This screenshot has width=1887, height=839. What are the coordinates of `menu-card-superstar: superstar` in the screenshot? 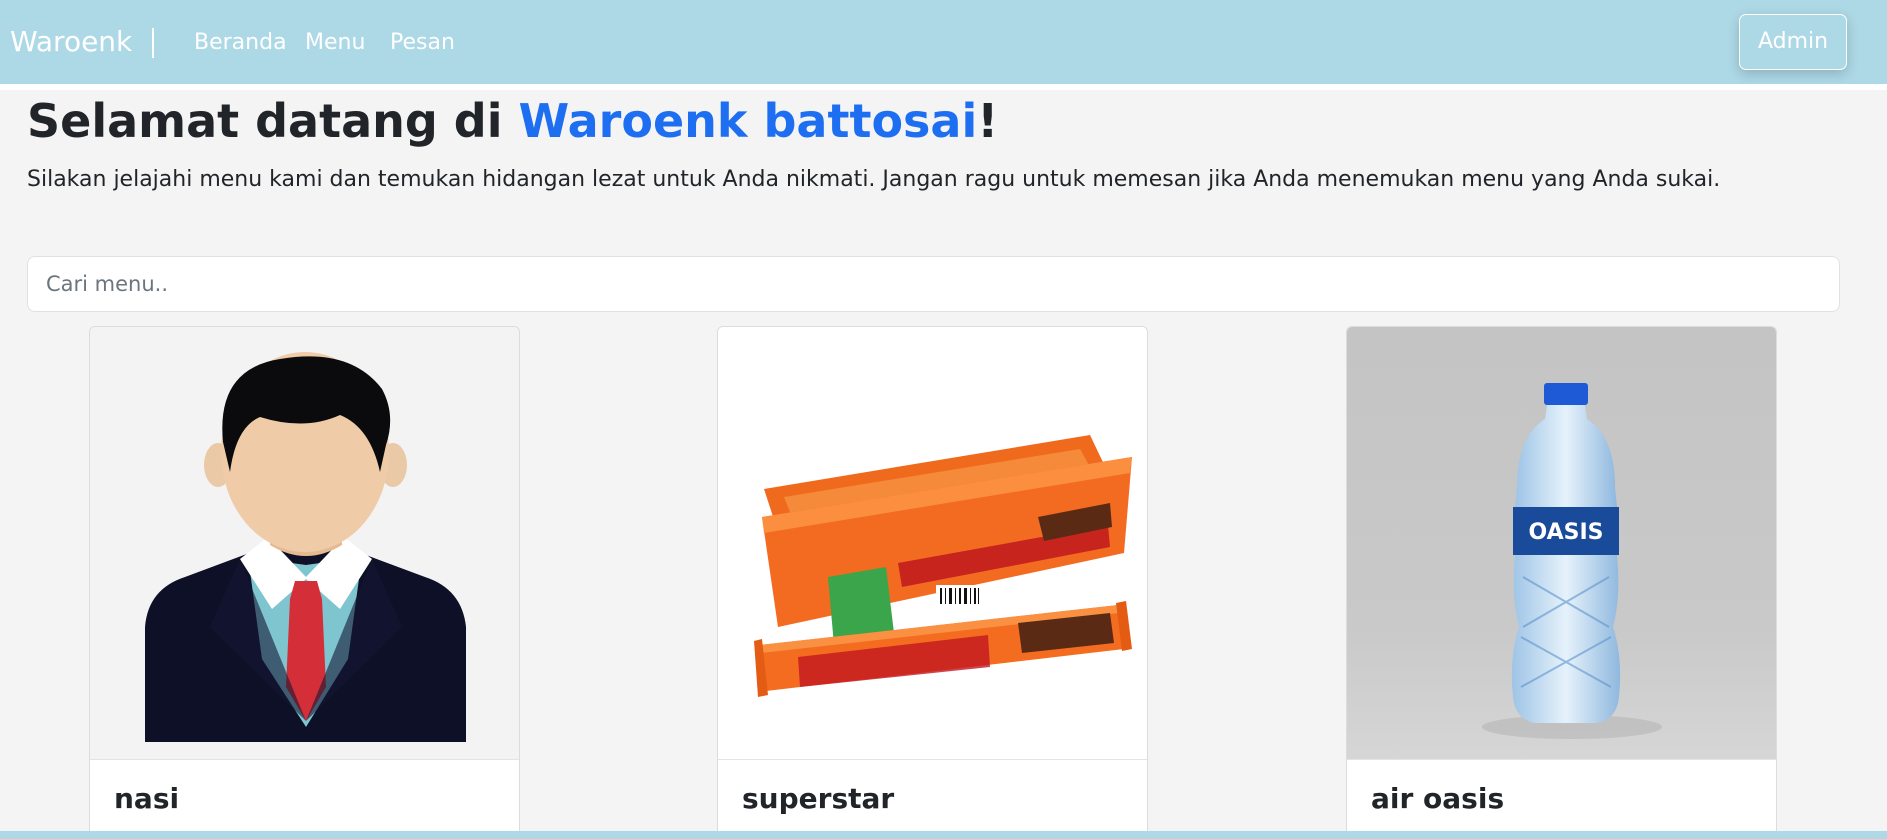 It's located at (932, 582).